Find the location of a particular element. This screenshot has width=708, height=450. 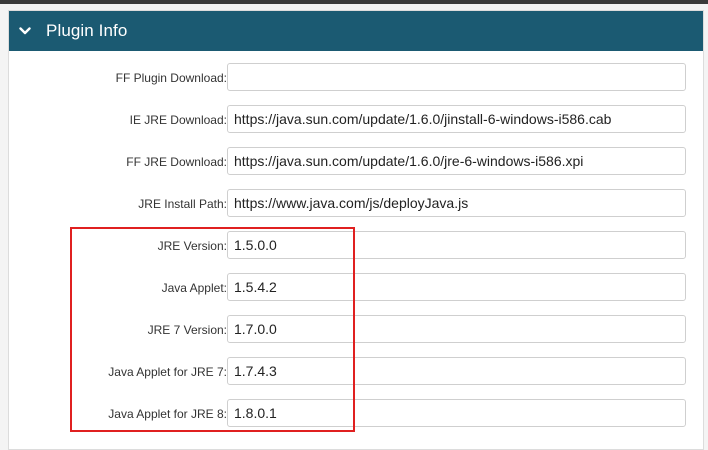

field-label: JRE 7 Version: is located at coordinates (187, 330).